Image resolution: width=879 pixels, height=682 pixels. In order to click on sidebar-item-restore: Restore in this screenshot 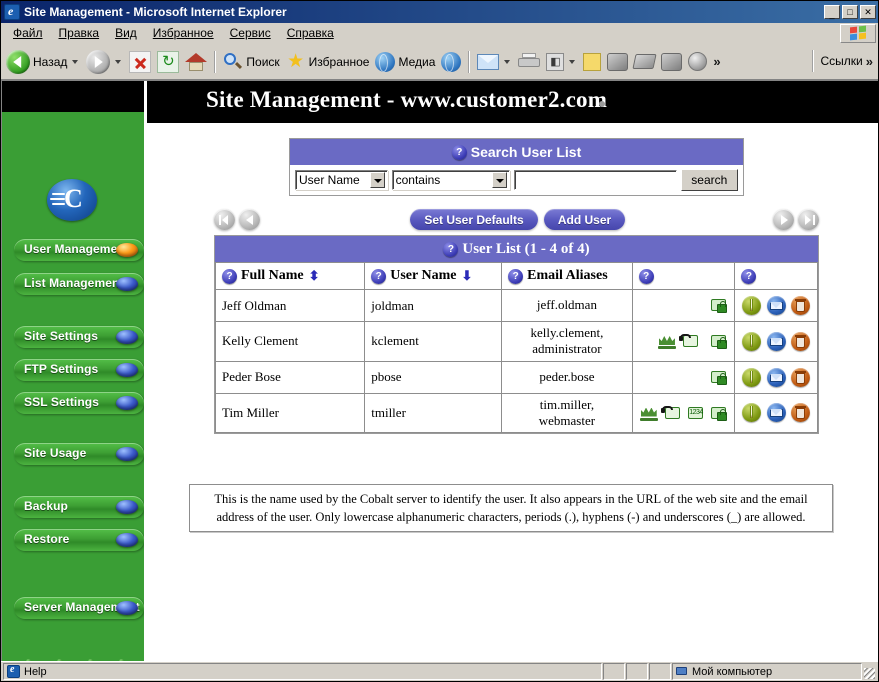, I will do `click(79, 540)`.